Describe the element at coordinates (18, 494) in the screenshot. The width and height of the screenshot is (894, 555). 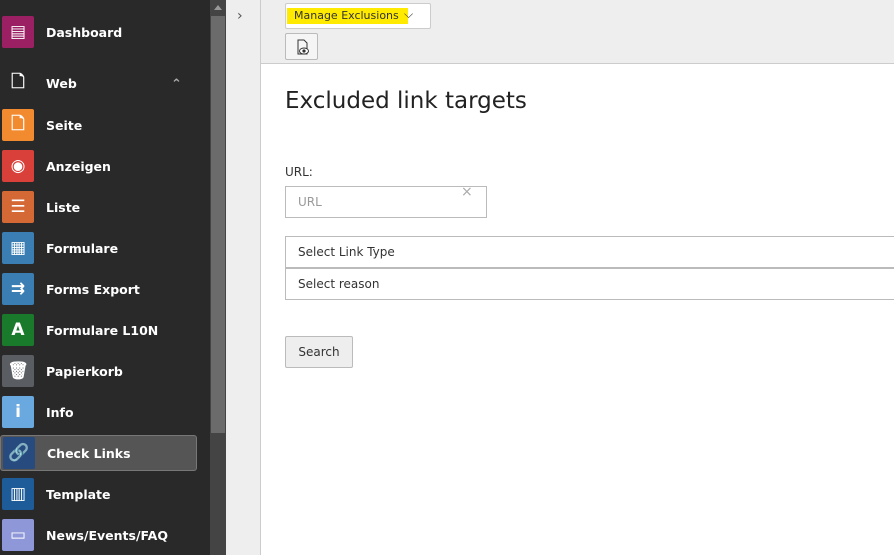
I see `template-icon: ▥` at that location.